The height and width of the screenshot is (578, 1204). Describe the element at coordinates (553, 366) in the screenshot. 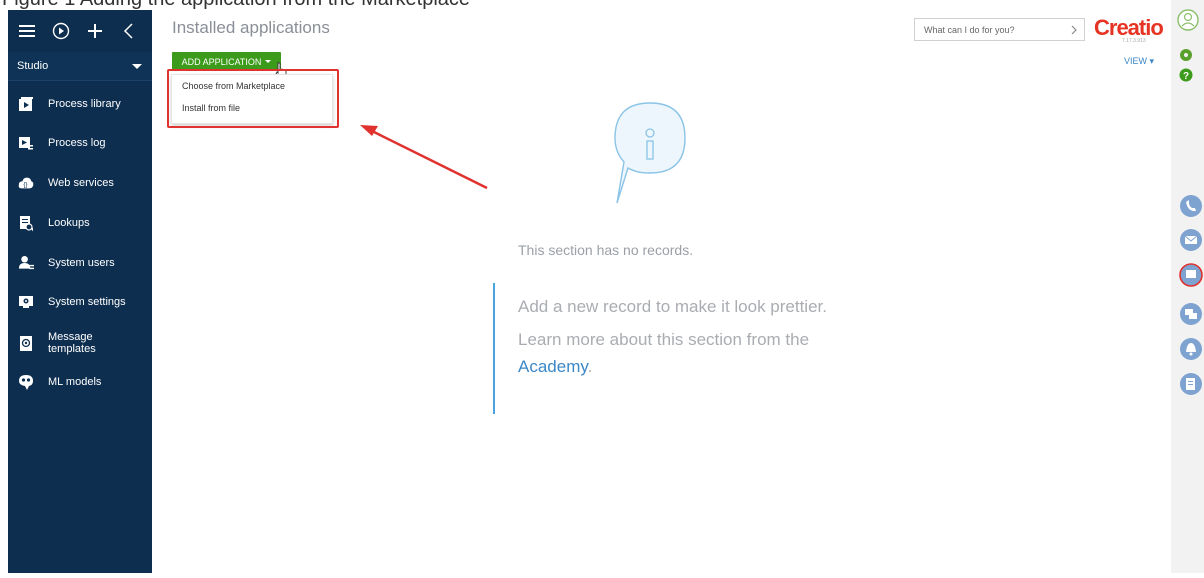

I see `academy-link: Academy` at that location.